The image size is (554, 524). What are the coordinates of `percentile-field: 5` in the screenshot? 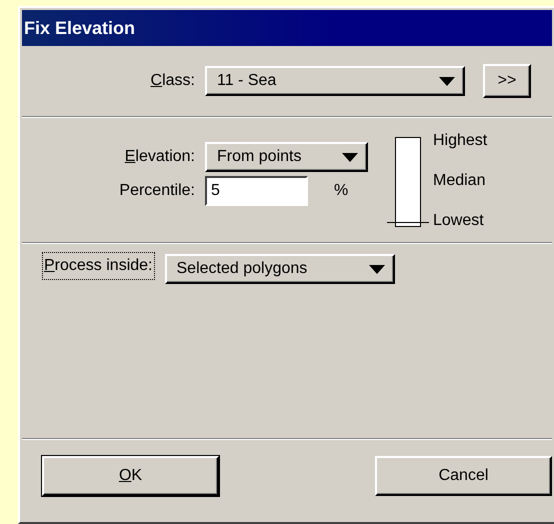 It's located at (256, 191).